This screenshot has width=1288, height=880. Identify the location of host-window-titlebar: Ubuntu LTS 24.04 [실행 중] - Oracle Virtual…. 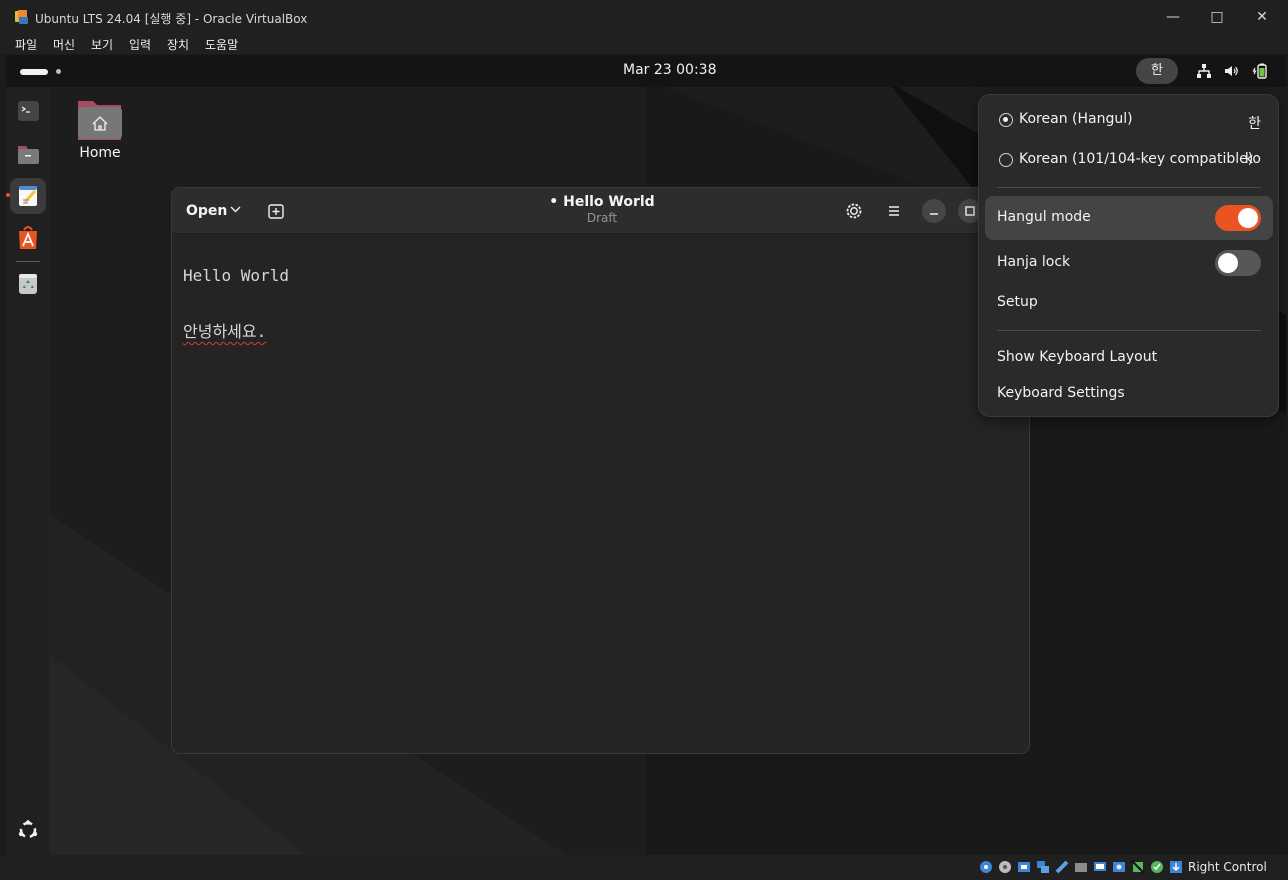
(644, 17).